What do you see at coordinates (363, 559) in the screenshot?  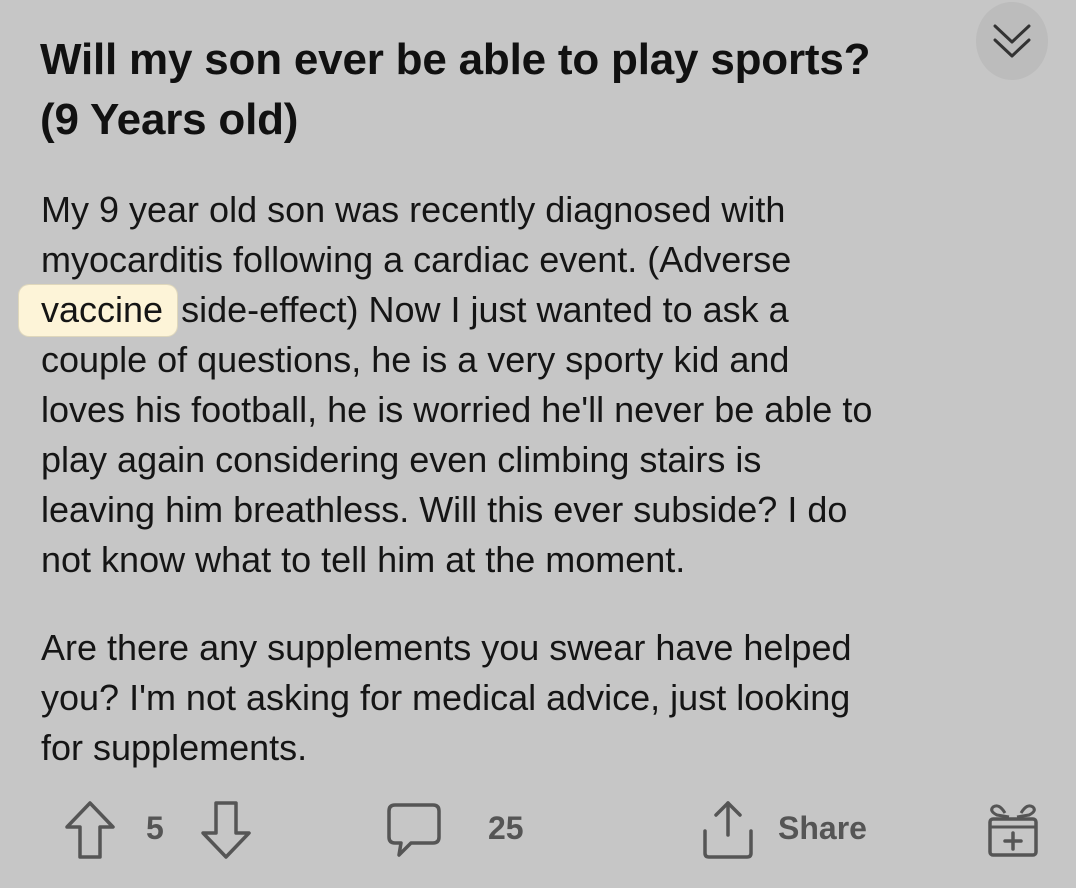 I see `text-line: not know what to tell him at the moment.` at bounding box center [363, 559].